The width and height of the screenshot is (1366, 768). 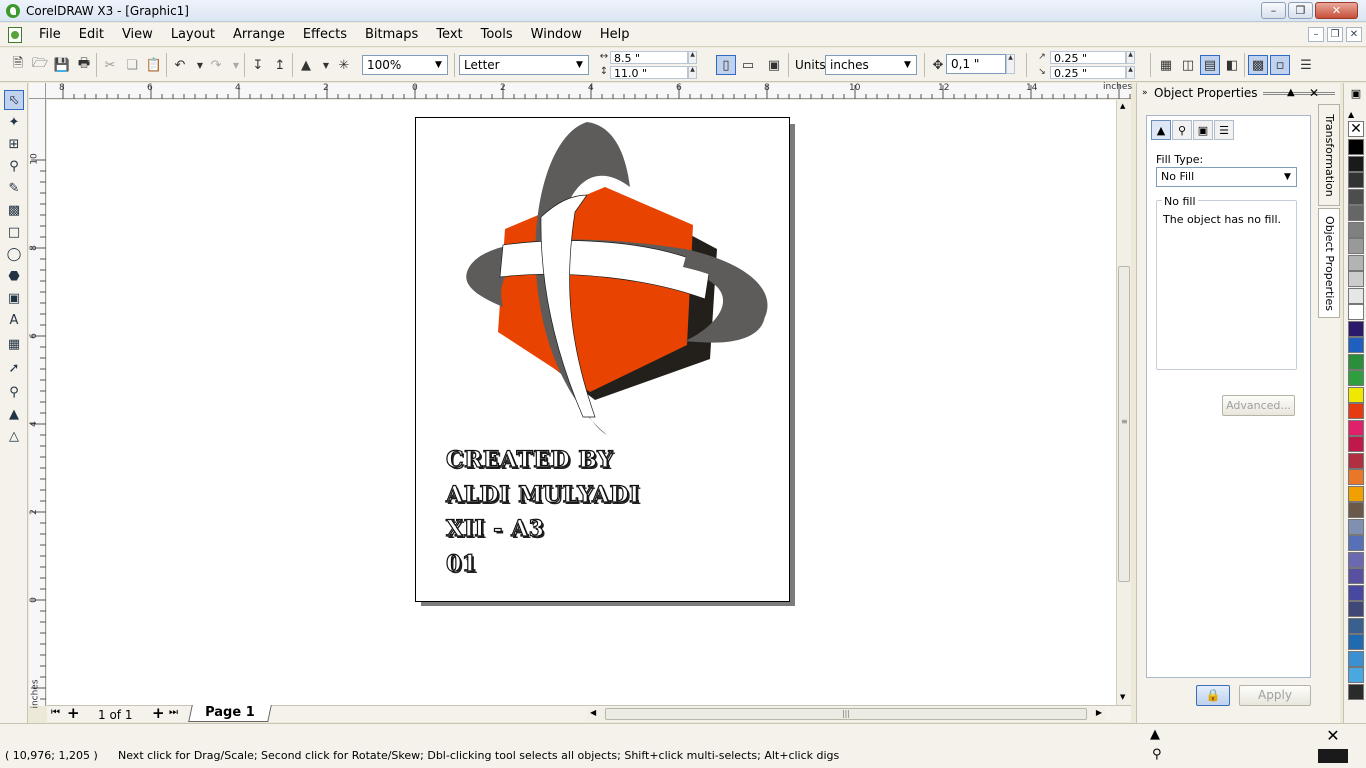 What do you see at coordinates (306, 65) in the screenshot?
I see `application-launcher-icon: ▲` at bounding box center [306, 65].